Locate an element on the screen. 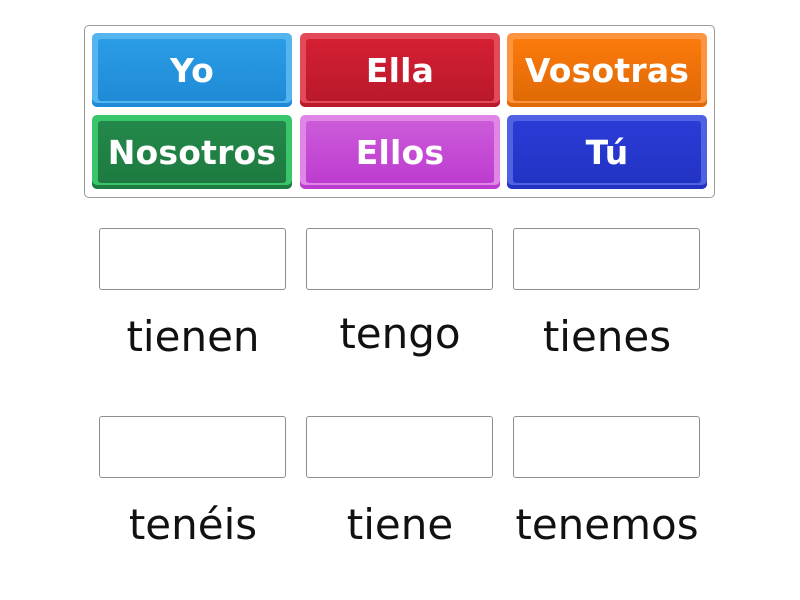  drop-box-tiene is located at coordinates (399, 447).